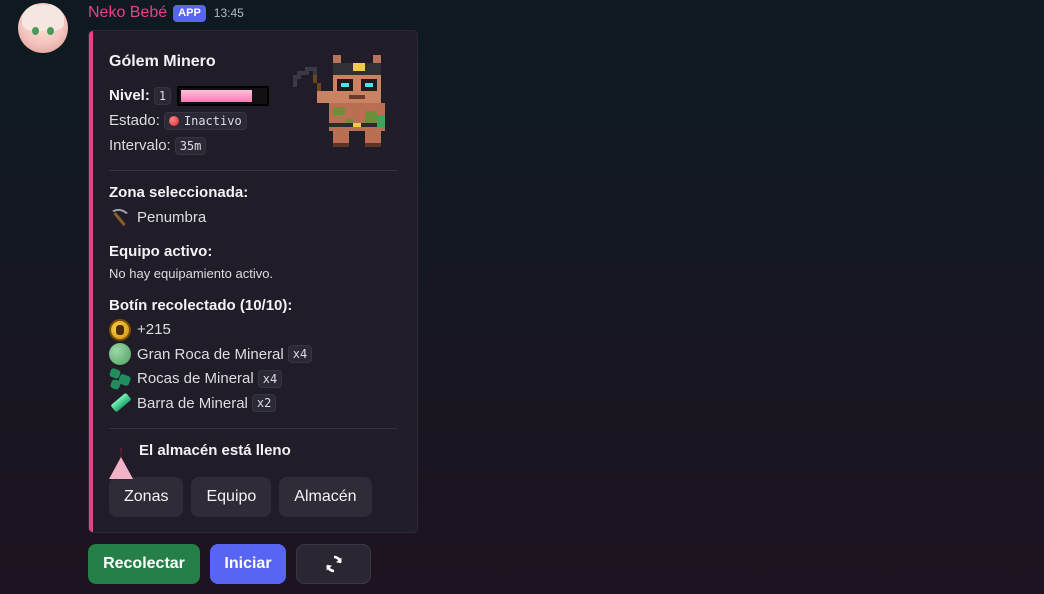 This screenshot has width=1044, height=594. I want to click on message-header: Neko Bebé APP 13:45, so click(166, 13).